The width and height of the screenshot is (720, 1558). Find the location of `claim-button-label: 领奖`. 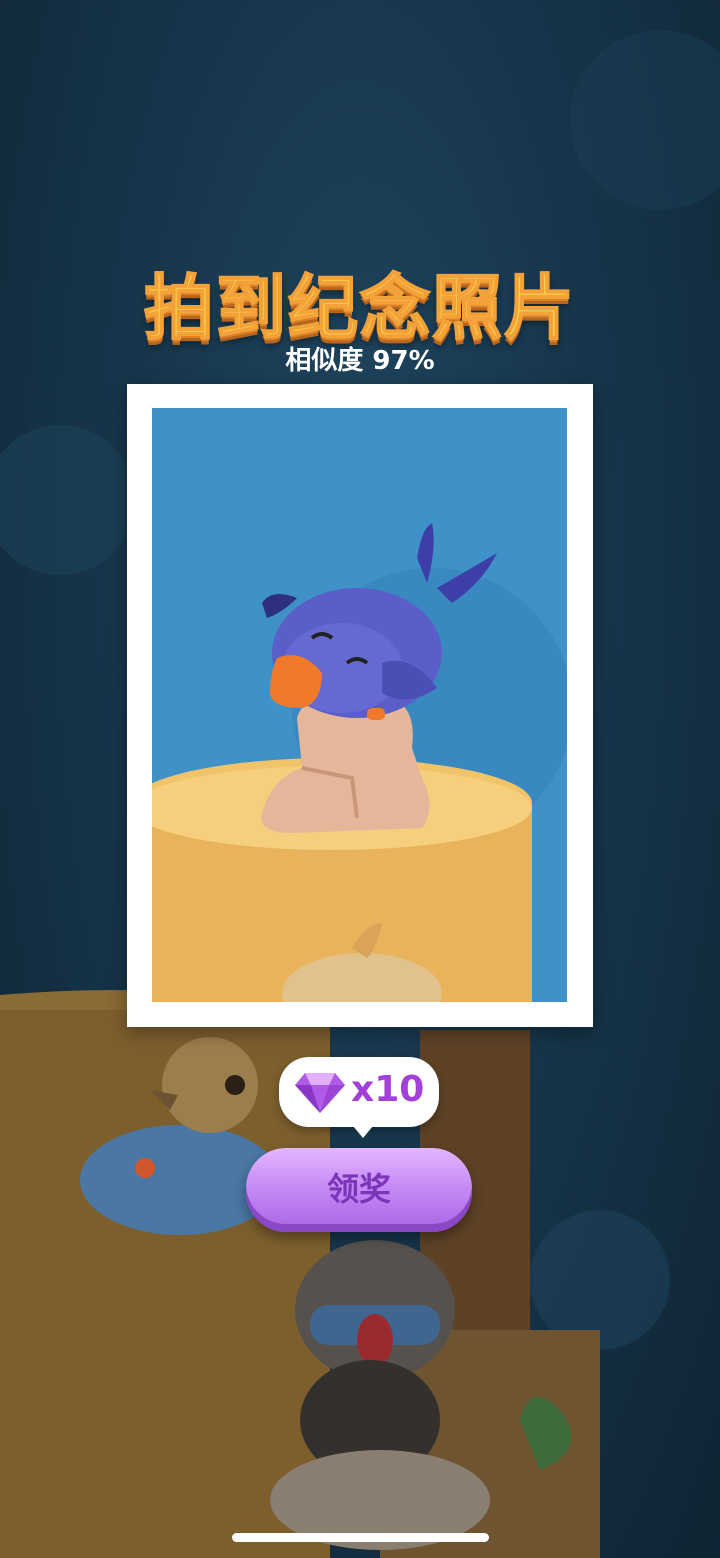

claim-button-label: 领奖 is located at coordinates (358, 1189).